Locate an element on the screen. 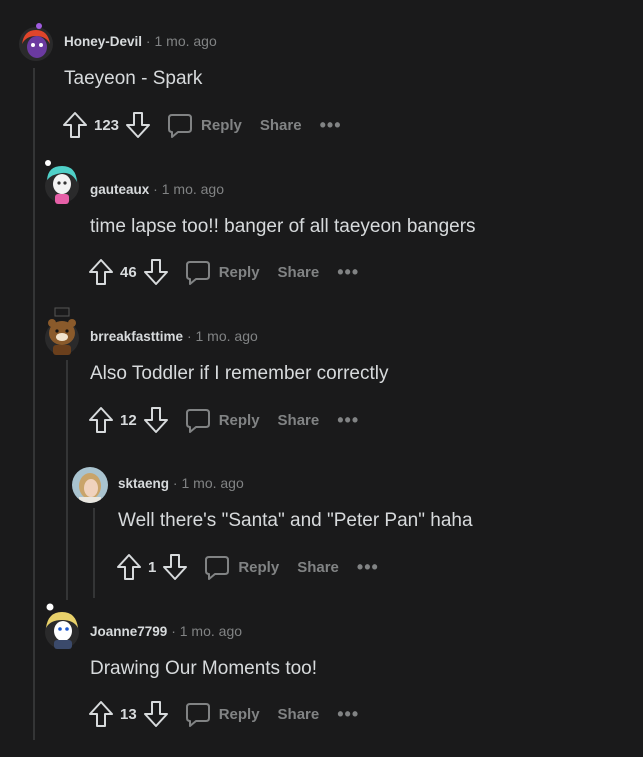  avatar-honey-devil-icon is located at coordinates (36, 42).